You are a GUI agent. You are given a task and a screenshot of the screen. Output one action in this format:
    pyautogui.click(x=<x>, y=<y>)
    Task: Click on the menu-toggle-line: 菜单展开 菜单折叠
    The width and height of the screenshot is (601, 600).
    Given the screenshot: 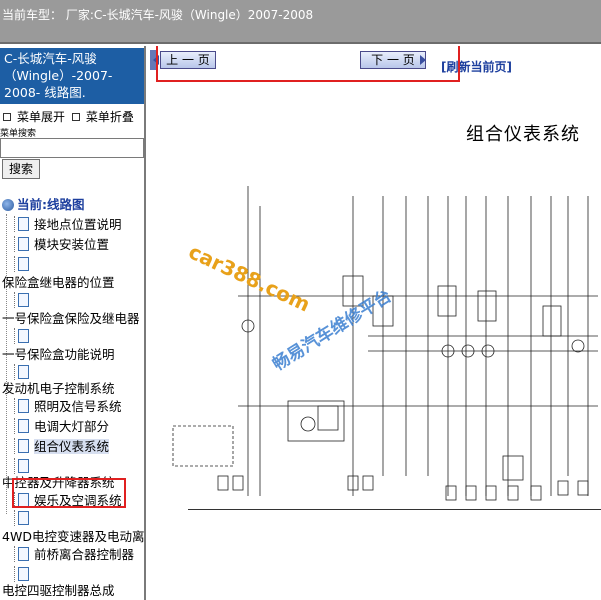 What is the action you would take?
    pyautogui.click(x=72, y=117)
    